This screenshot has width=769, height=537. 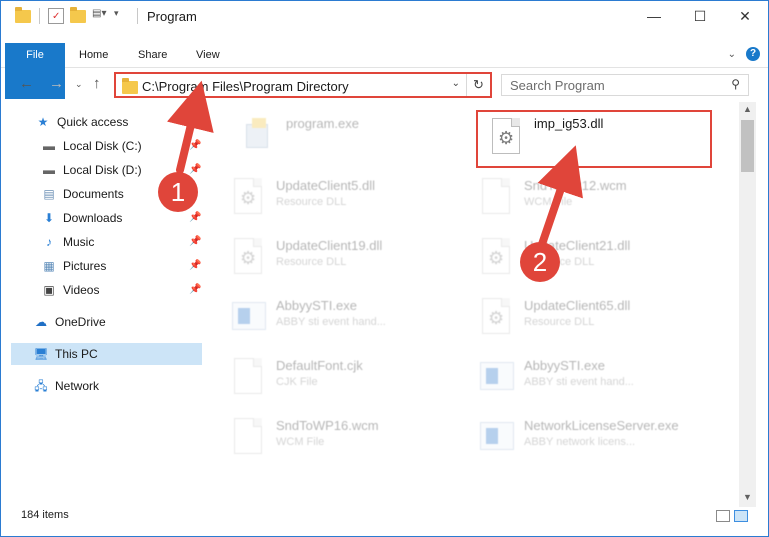 I want to click on scroll-down-icon: ▼, so click(x=747, y=497).